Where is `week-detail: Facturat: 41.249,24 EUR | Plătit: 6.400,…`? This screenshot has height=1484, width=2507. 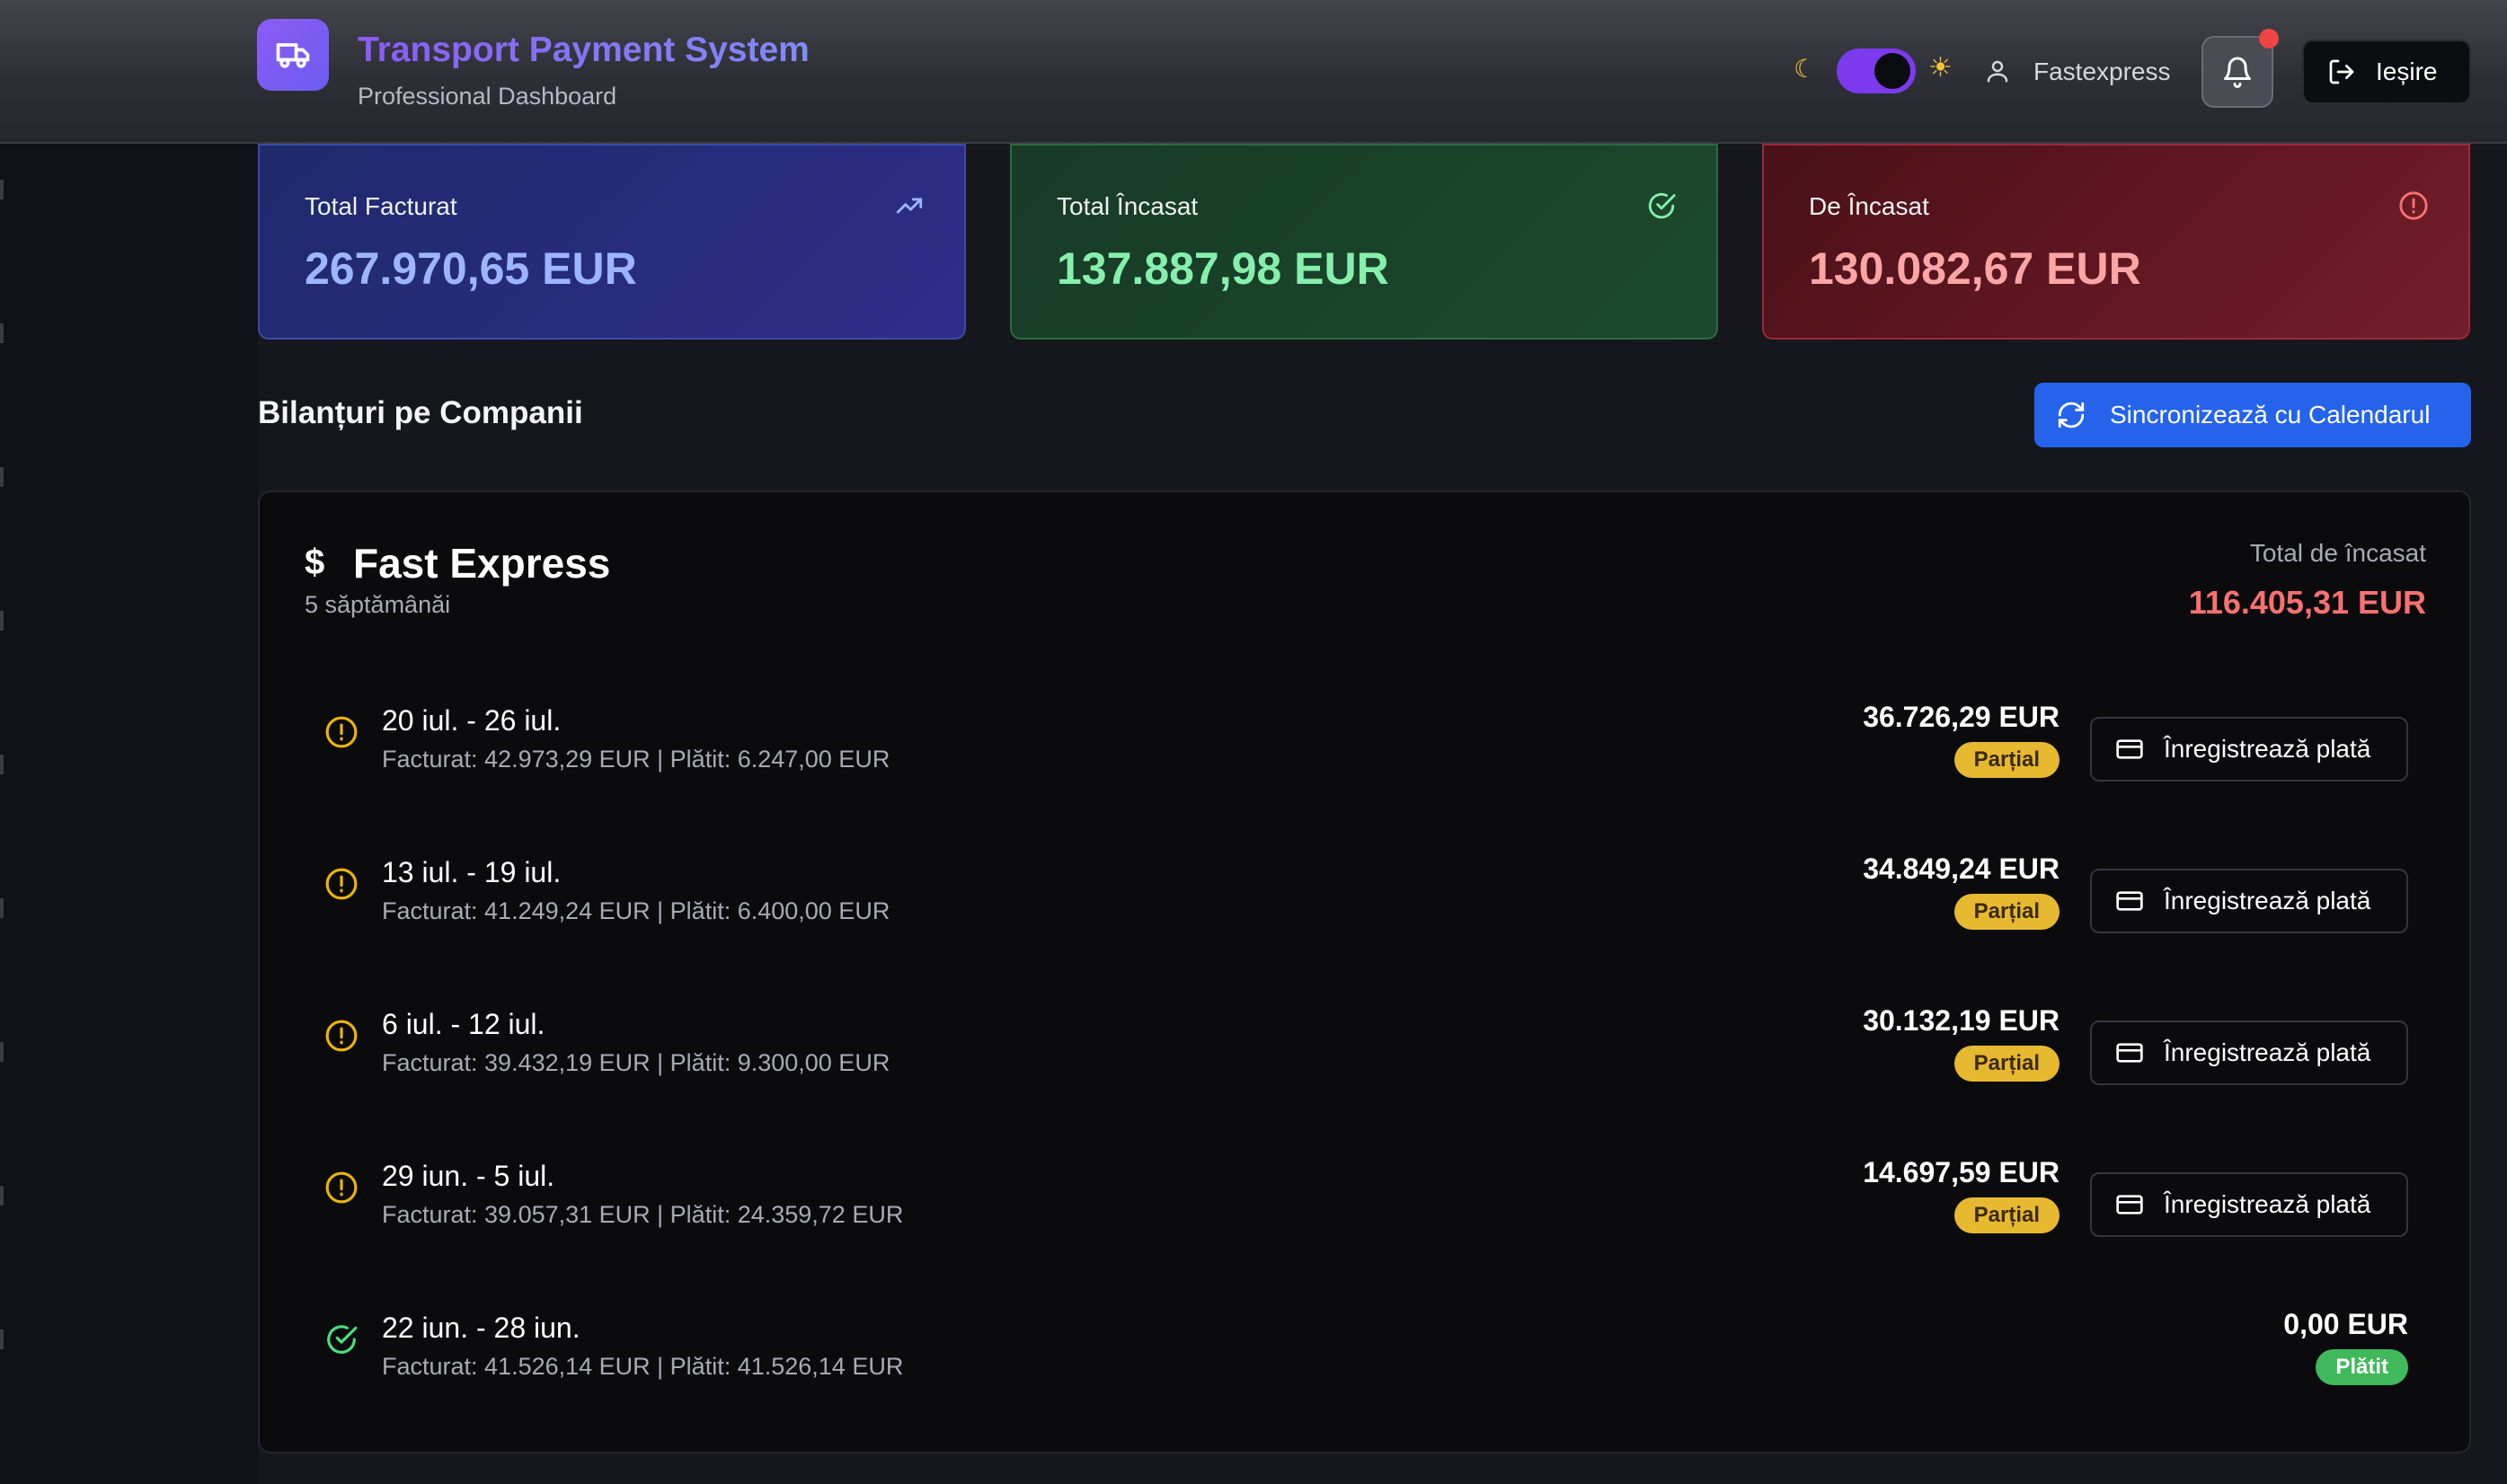 week-detail: Facturat: 41.249,24 EUR | Plătit: 6.400,… is located at coordinates (636, 911).